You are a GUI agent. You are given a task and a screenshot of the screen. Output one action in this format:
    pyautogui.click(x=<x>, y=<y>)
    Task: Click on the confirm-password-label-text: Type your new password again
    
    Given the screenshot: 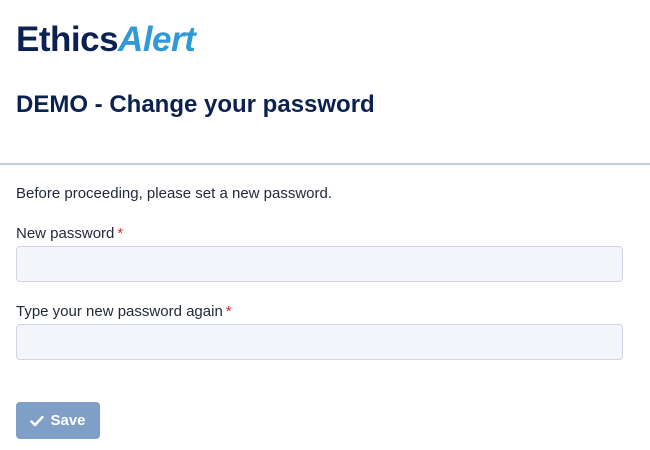 What is the action you would take?
    pyautogui.click(x=119, y=311)
    